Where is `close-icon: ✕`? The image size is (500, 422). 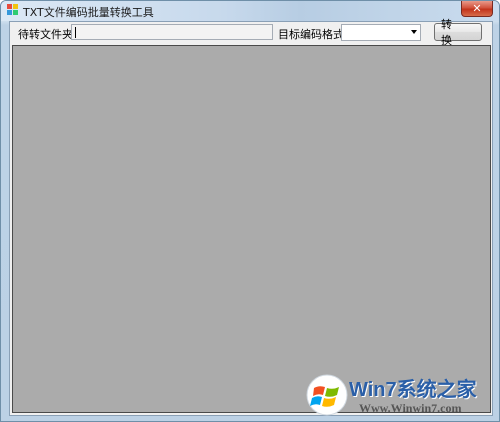
close-icon: ✕ is located at coordinates (477, 8).